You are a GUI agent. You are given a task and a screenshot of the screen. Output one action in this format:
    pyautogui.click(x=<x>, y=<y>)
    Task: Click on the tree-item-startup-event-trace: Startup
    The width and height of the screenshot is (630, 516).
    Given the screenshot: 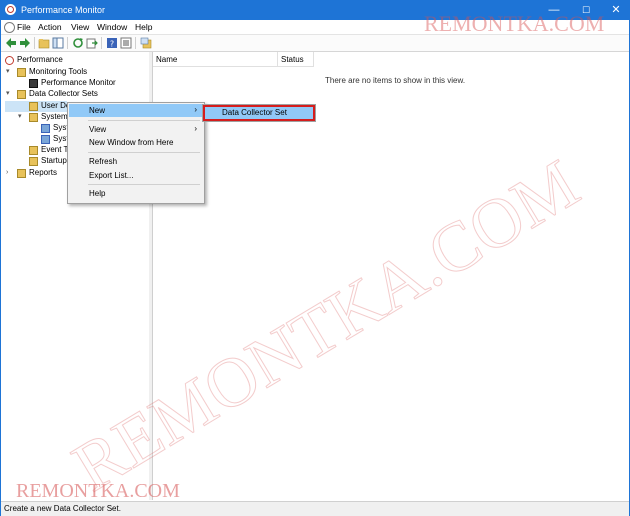 What is the action you would take?
    pyautogui.click(x=36, y=161)
    